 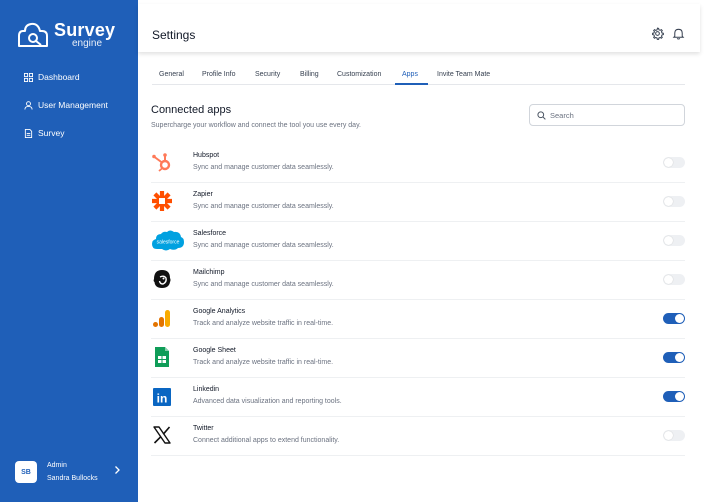 I want to click on chevron-right-icon, so click(x=117, y=470).